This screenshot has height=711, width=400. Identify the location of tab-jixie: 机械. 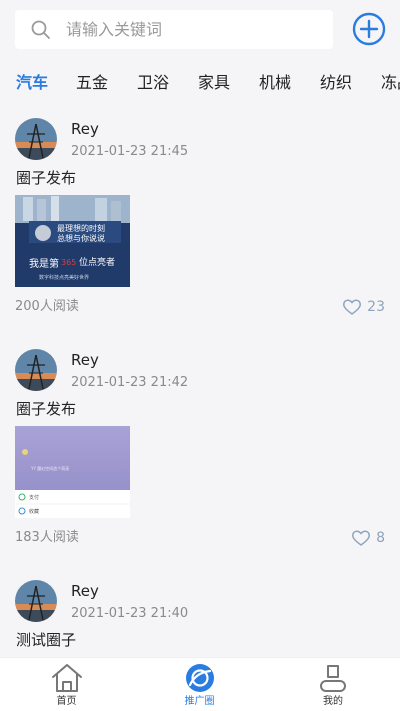
(275, 83).